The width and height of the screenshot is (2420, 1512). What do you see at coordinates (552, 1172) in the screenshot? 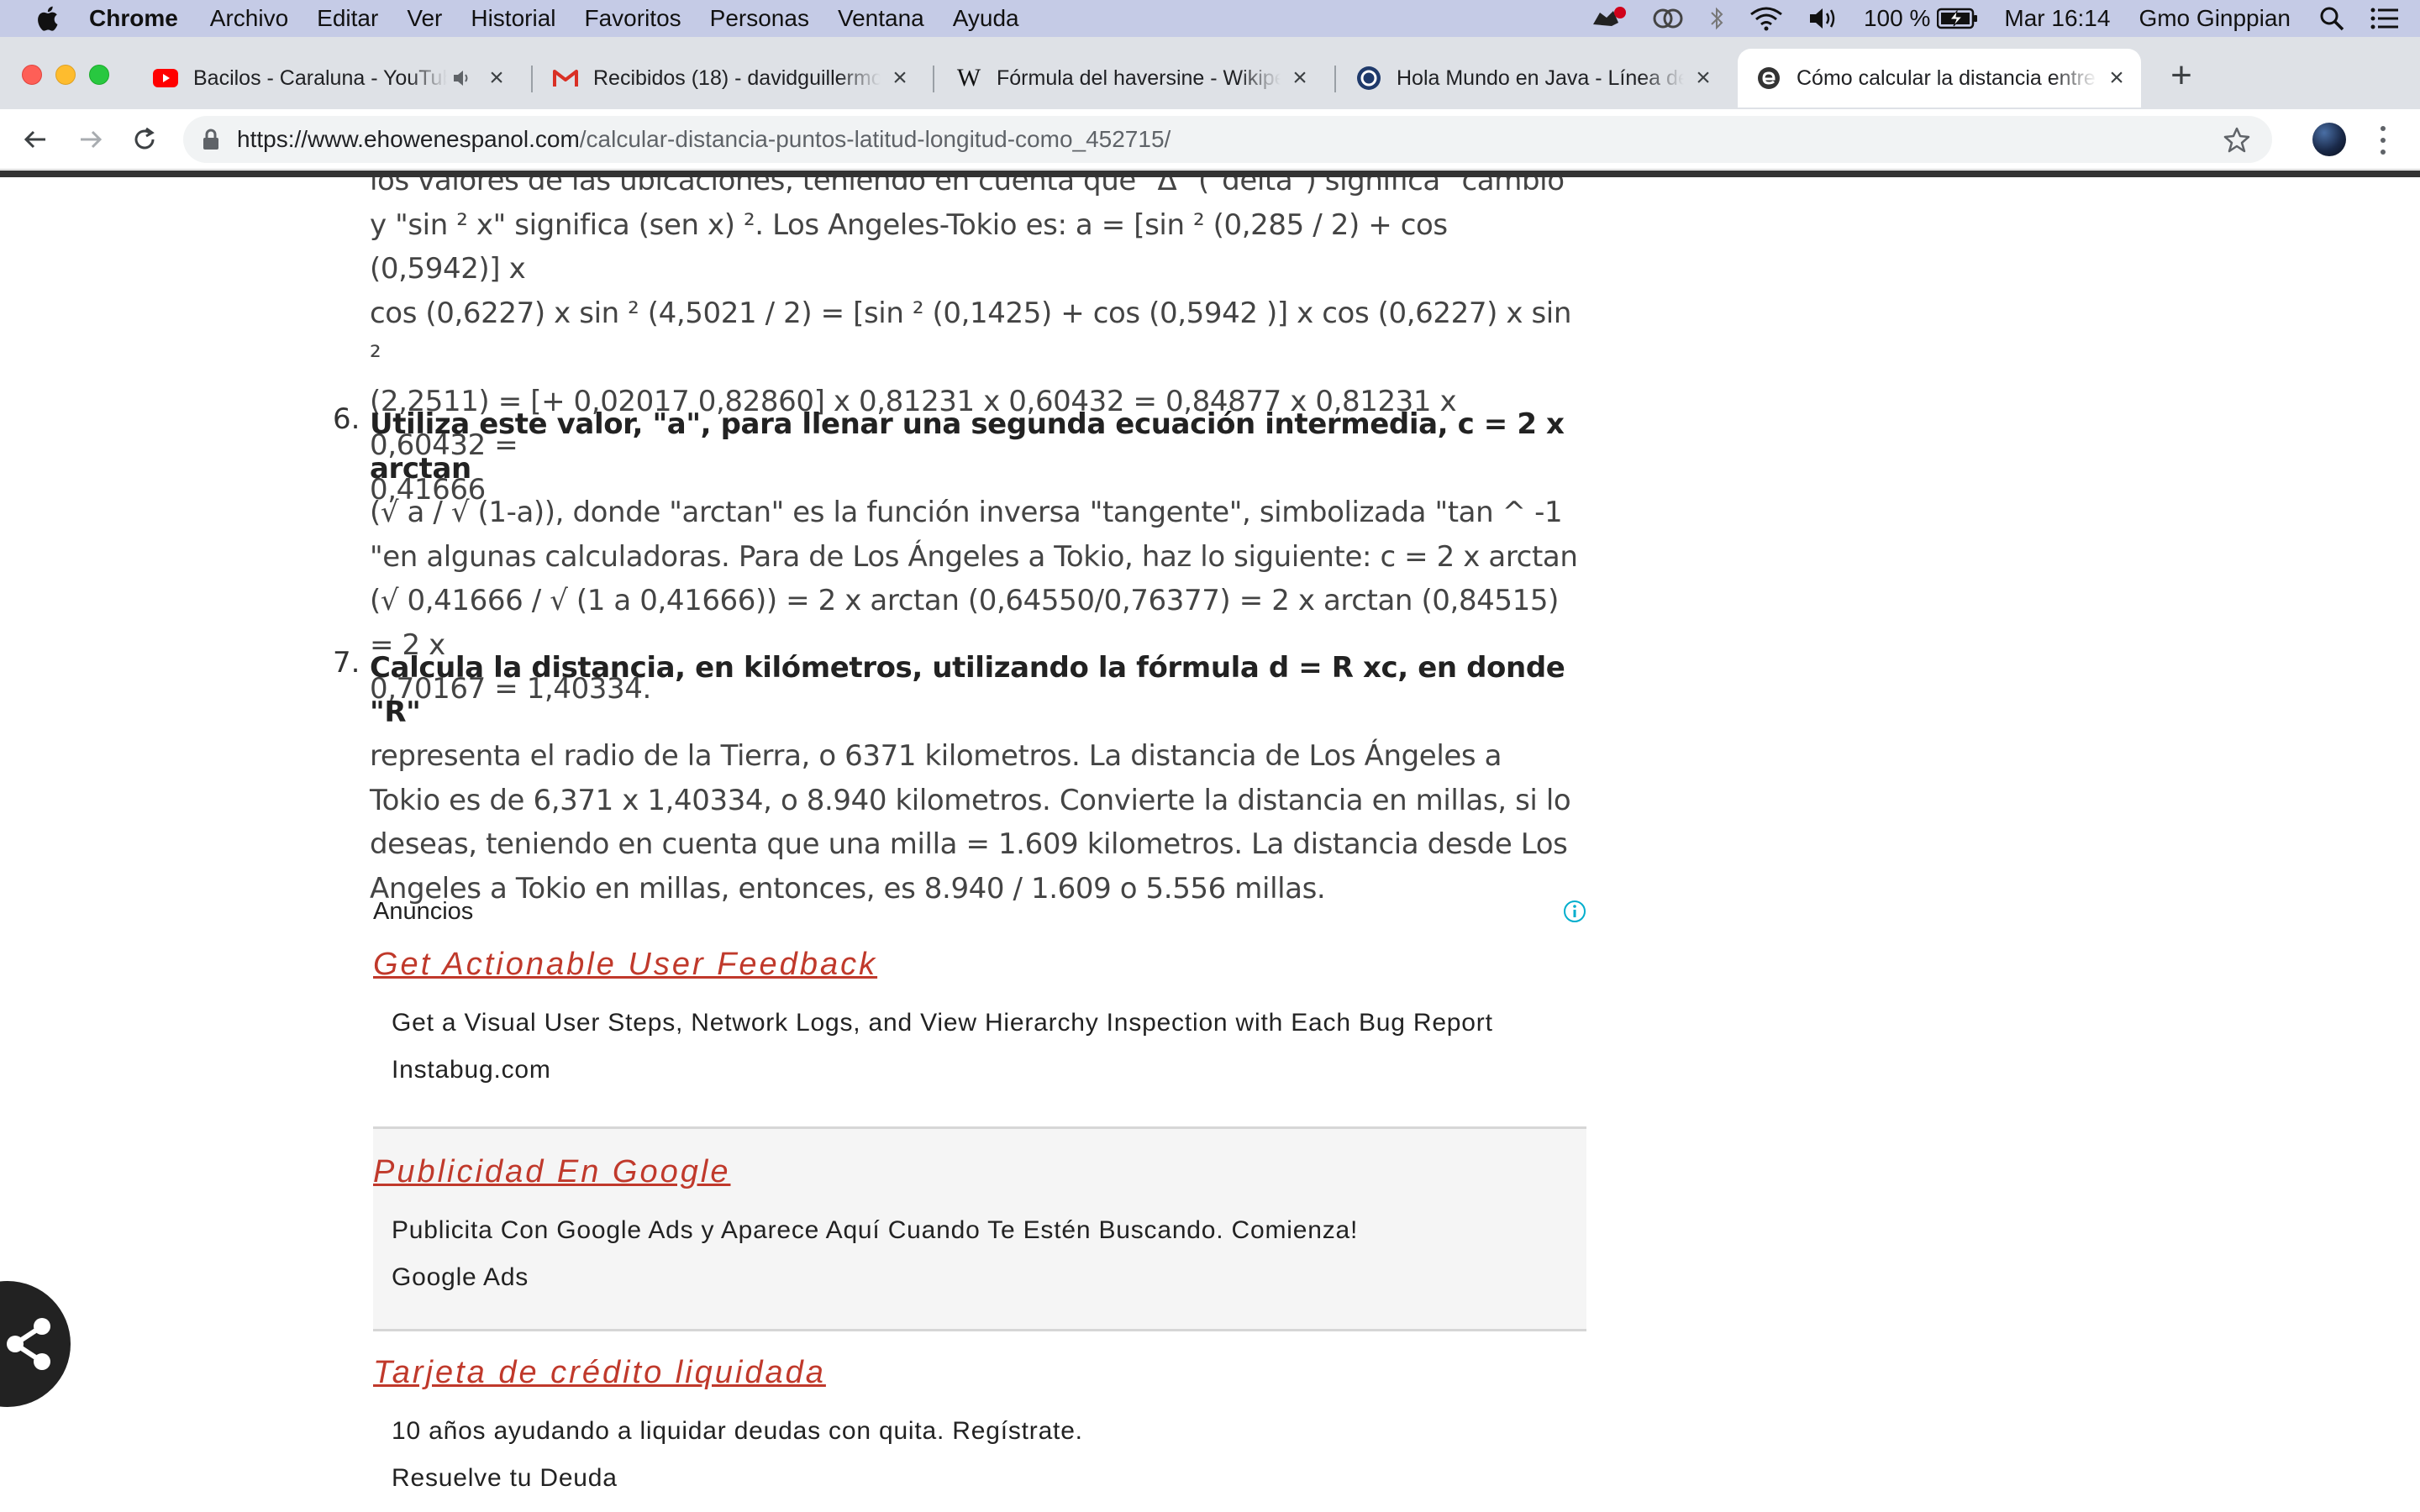
I see `ad-title-link: Publicidad En Google` at bounding box center [552, 1172].